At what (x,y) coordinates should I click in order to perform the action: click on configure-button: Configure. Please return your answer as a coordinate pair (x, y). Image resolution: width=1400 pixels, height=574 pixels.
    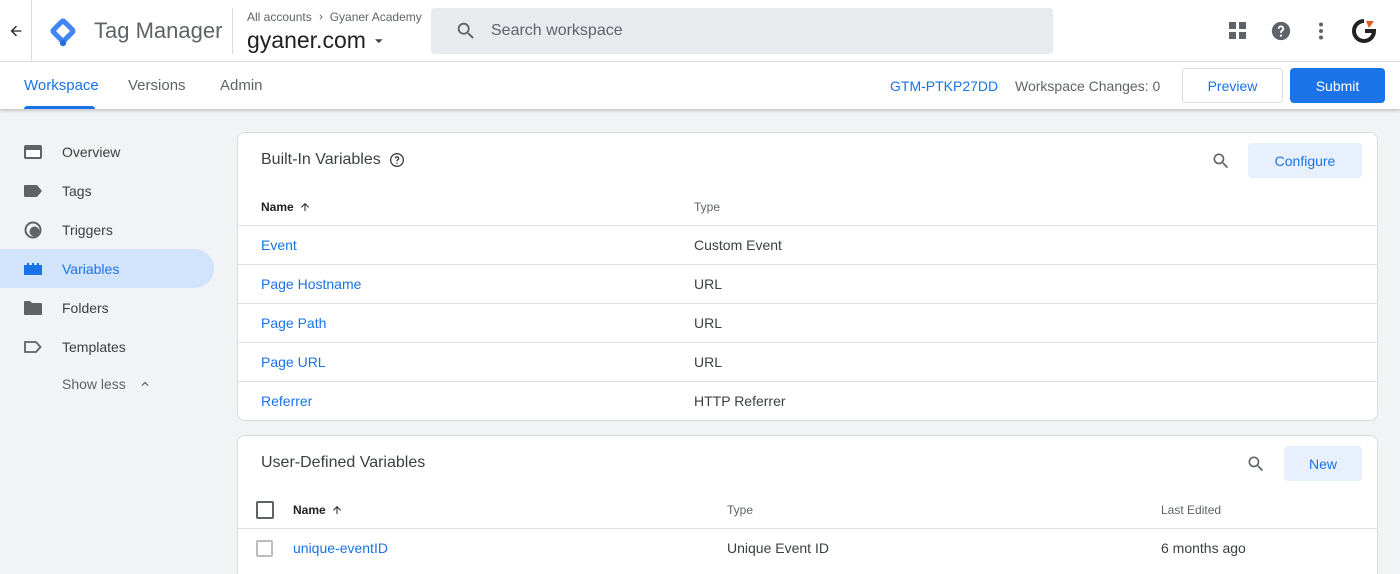
    Looking at the image, I should click on (1305, 160).